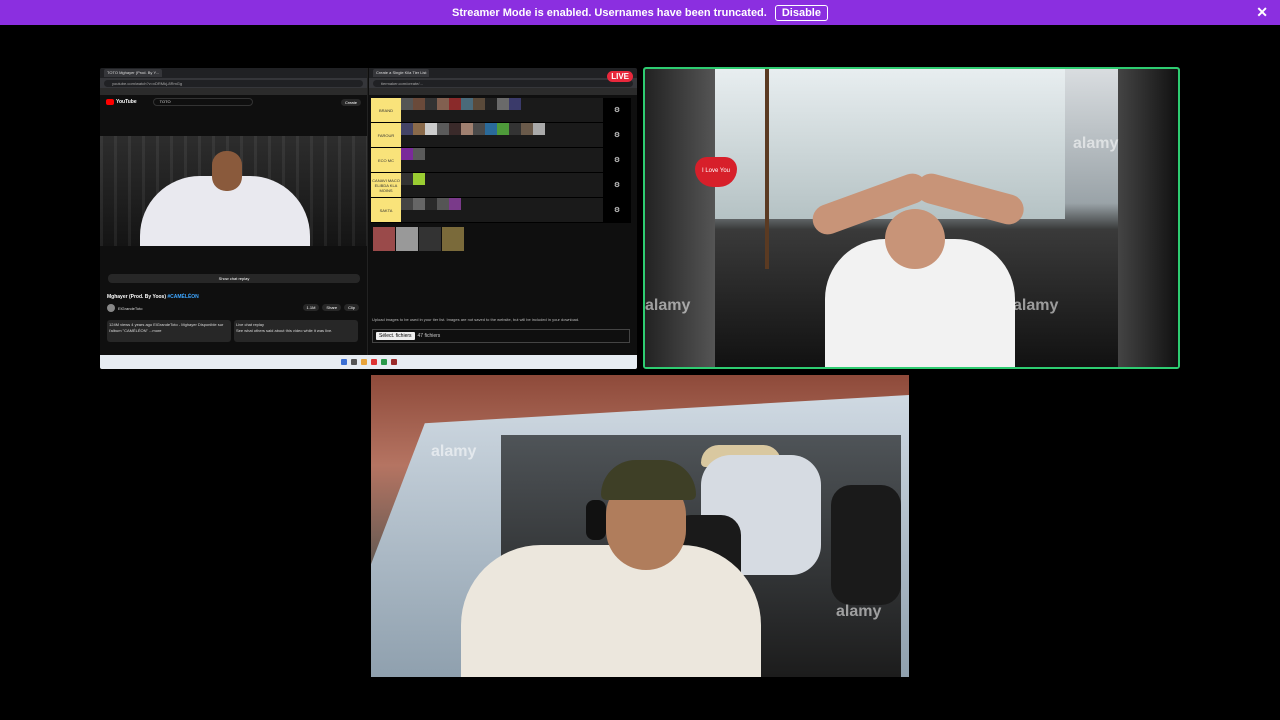 This screenshot has height=720, width=1280. What do you see at coordinates (182, 297) in the screenshot?
I see `video-hashtag: #CAMÉLÉON` at bounding box center [182, 297].